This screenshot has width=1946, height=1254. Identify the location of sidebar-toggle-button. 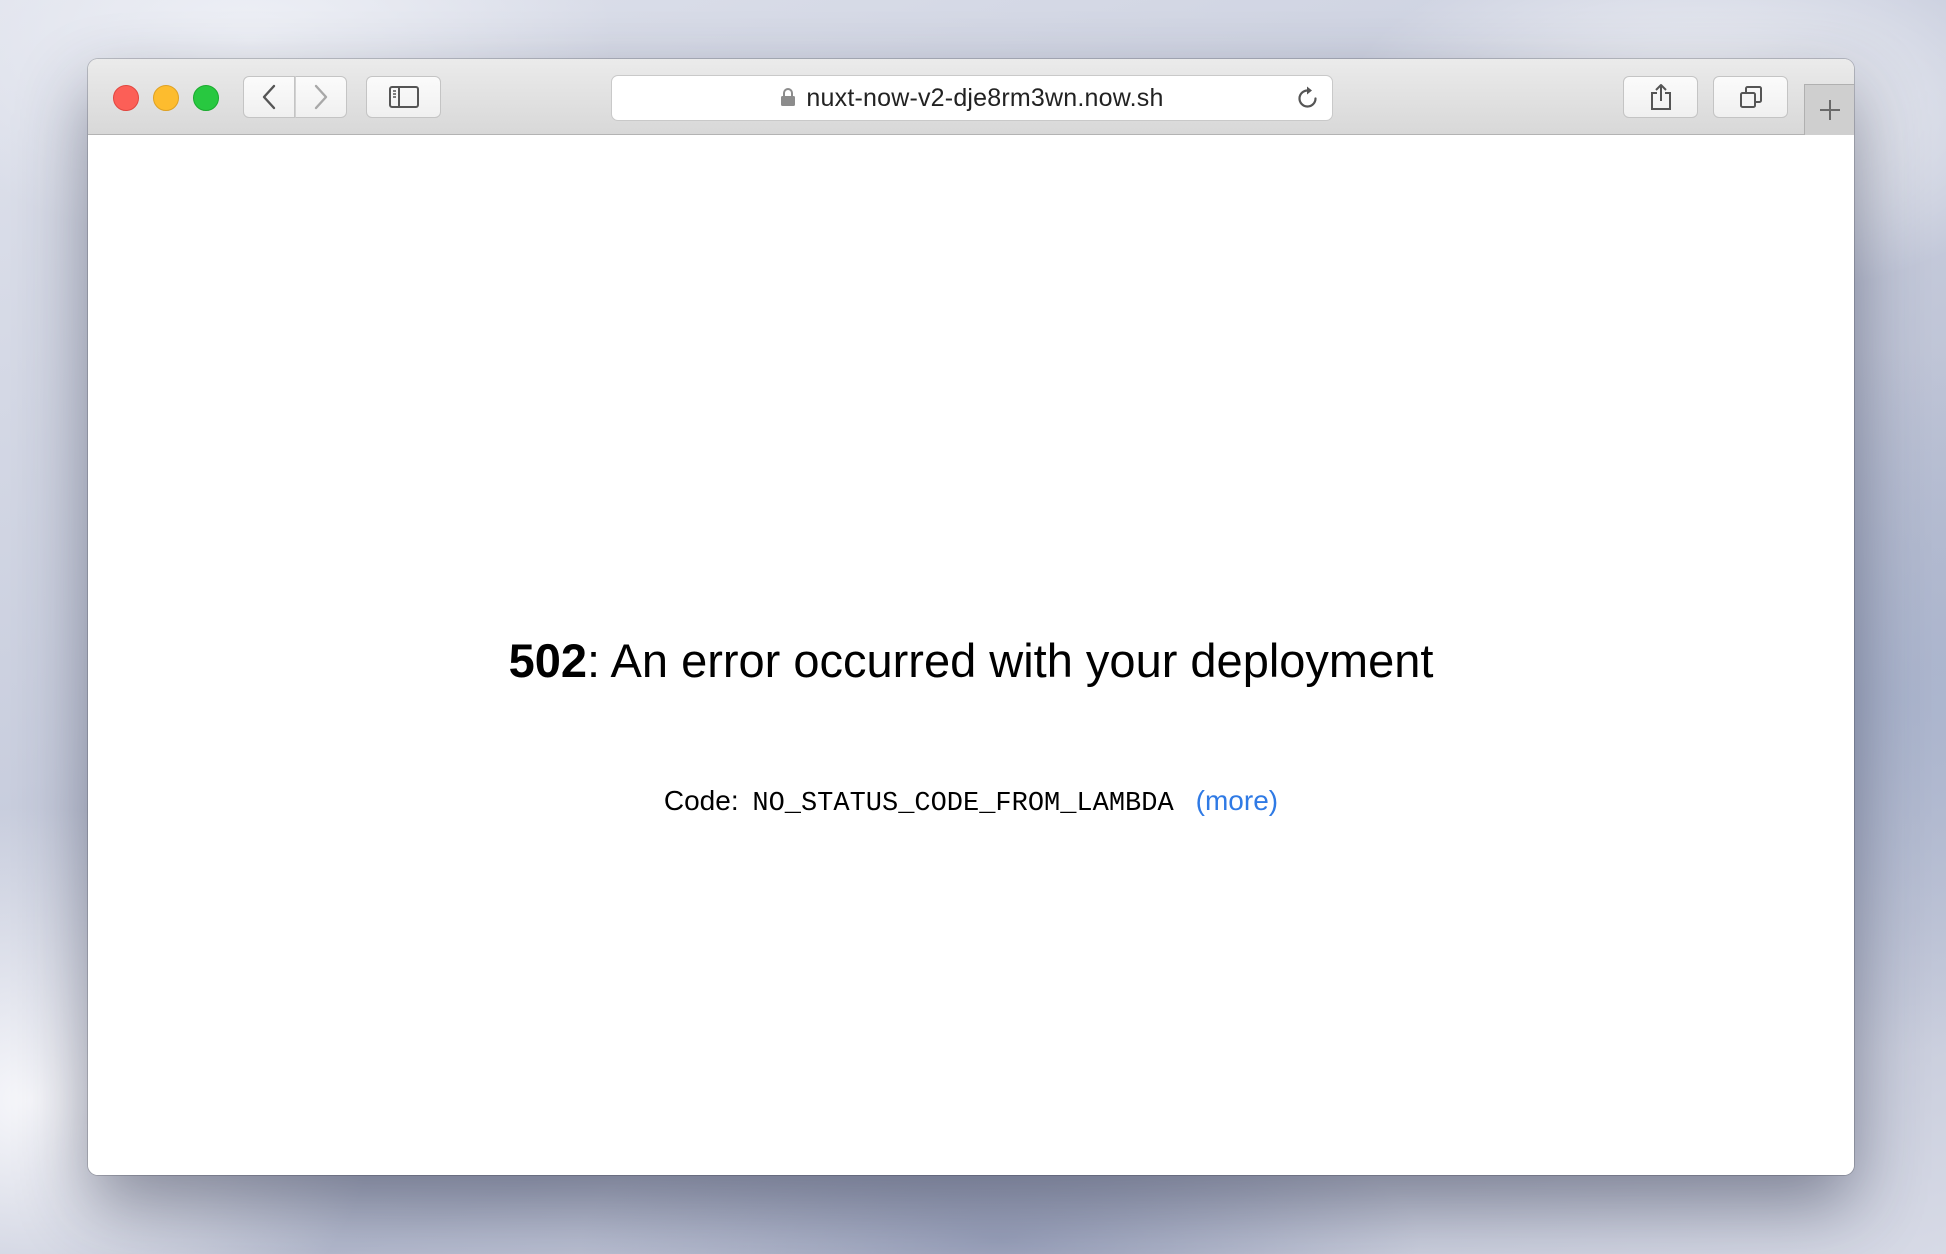
(403, 97).